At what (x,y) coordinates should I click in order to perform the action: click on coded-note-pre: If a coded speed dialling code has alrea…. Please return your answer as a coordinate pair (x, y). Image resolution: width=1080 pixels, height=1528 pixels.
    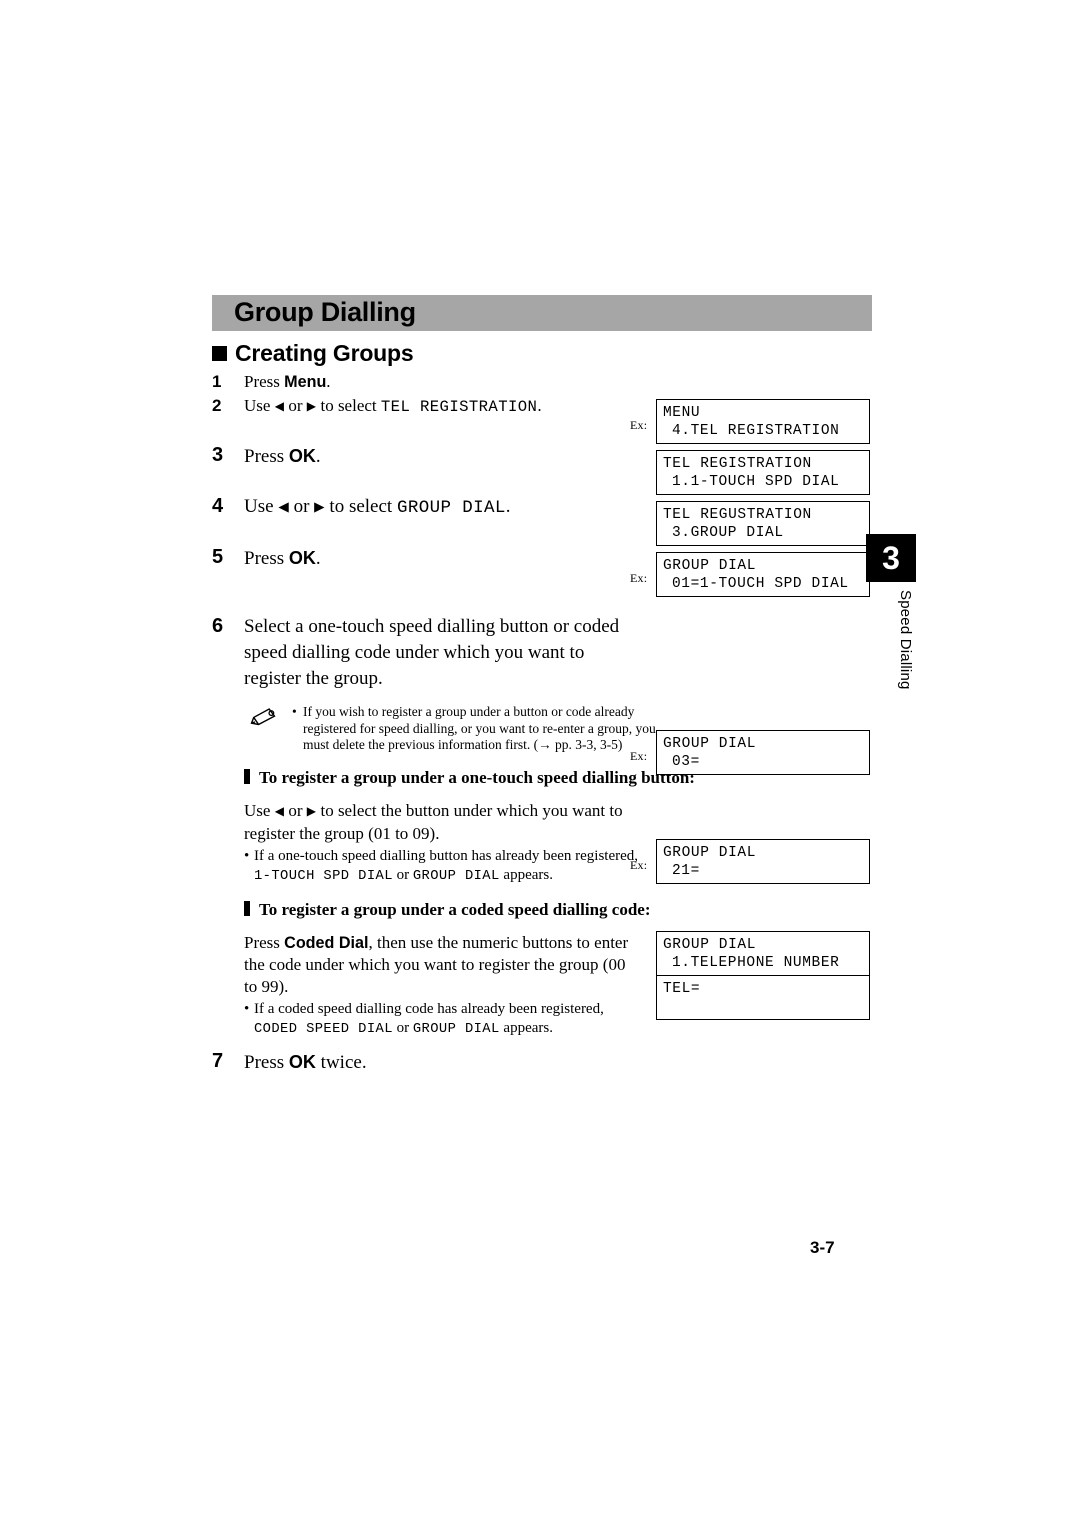
    Looking at the image, I should click on (429, 1008).